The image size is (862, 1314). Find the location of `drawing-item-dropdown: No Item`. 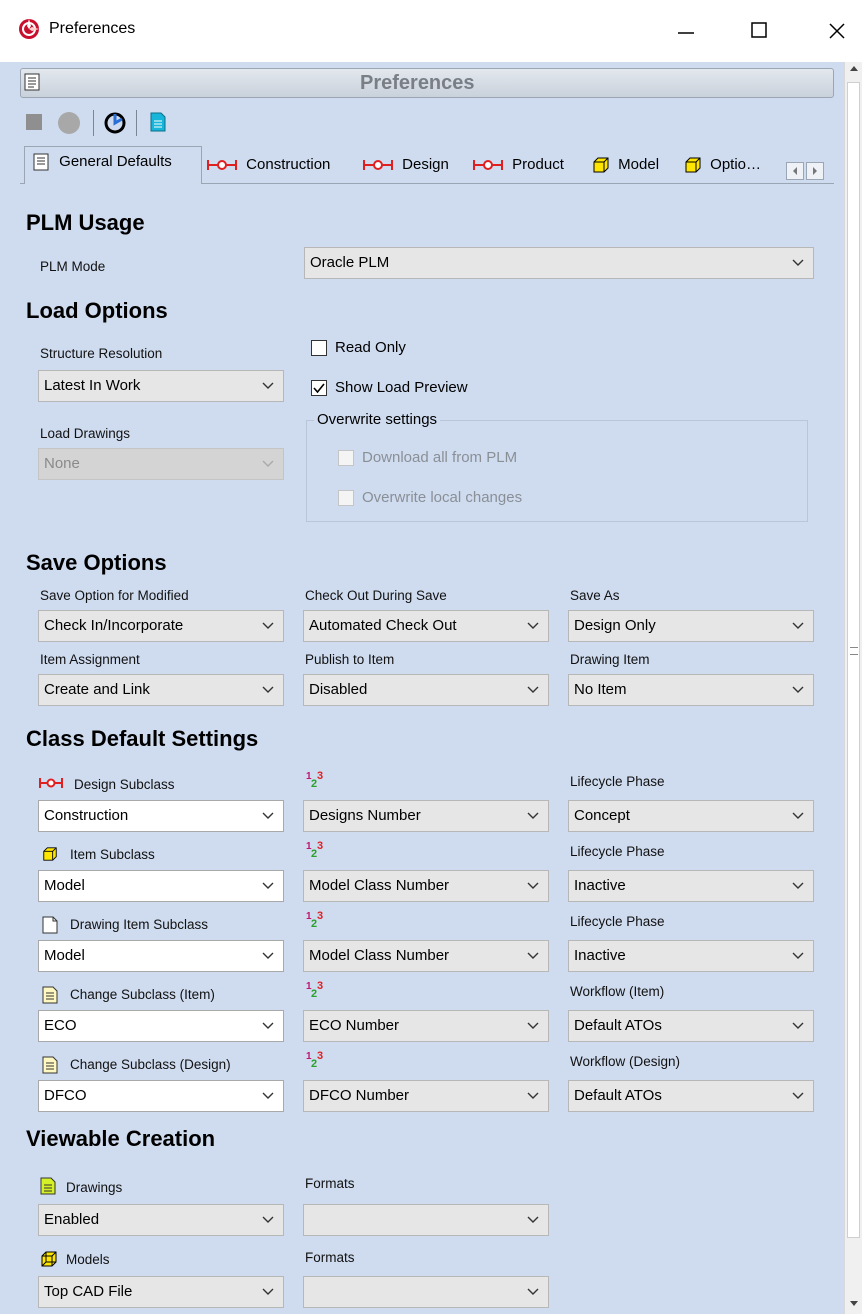

drawing-item-dropdown: No Item is located at coordinates (691, 690).